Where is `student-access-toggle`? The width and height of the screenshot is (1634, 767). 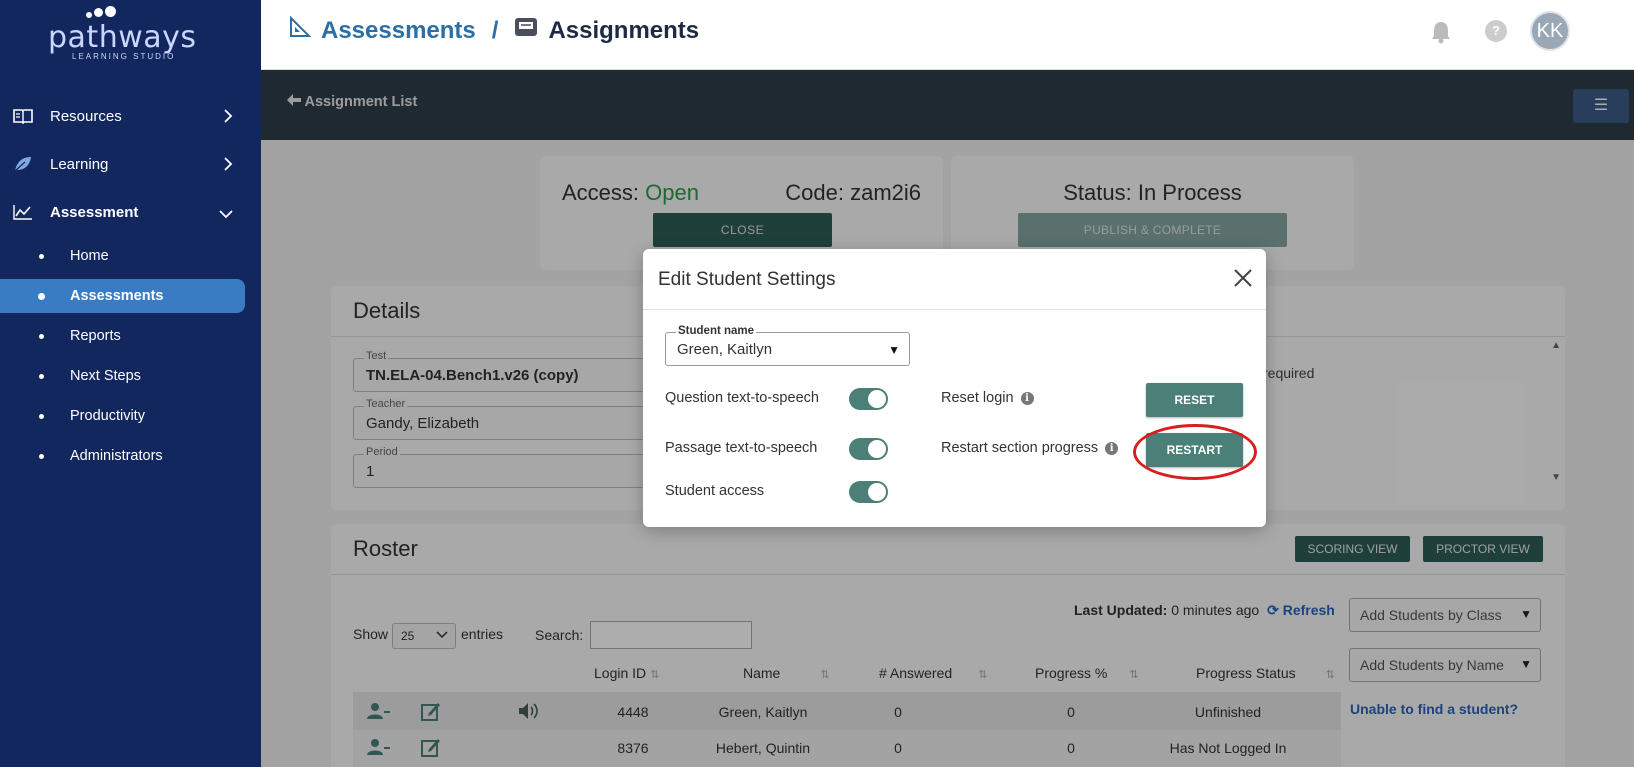 student-access-toggle is located at coordinates (868, 492).